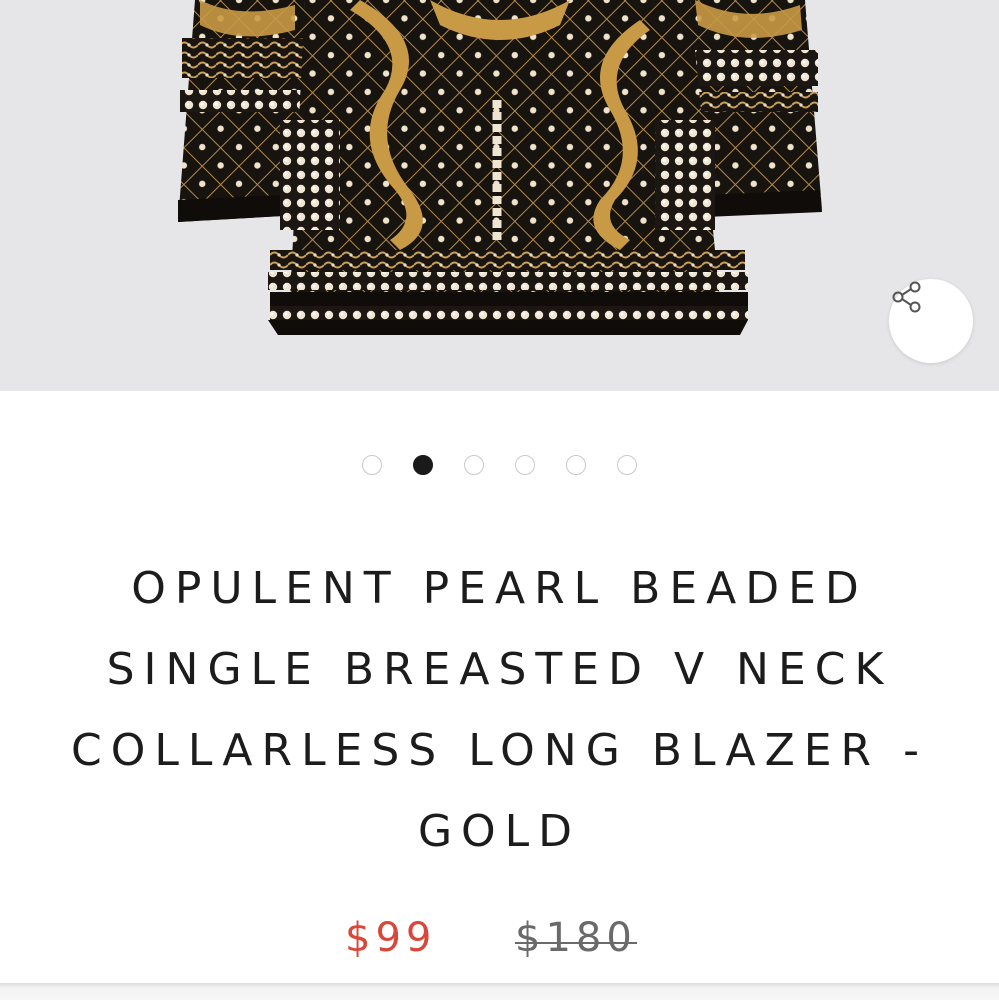 The image size is (999, 1000). I want to click on original-price-text: $180, so click(576, 938).